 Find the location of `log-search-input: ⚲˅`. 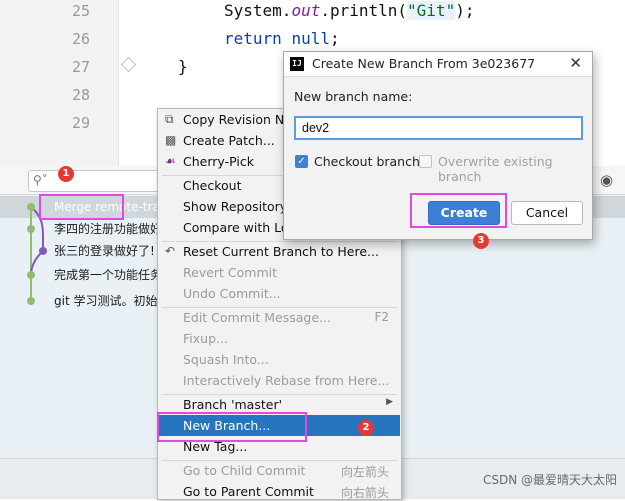

log-search-input: ⚲˅ is located at coordinates (99, 181).